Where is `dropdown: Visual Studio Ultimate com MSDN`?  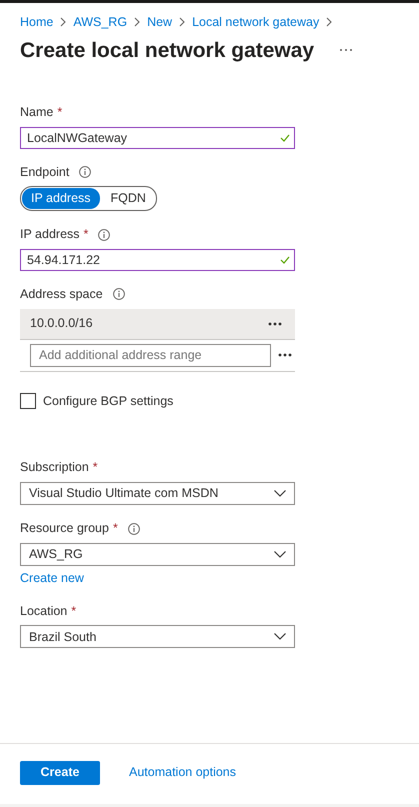 dropdown: Visual Studio Ultimate com MSDN is located at coordinates (157, 494).